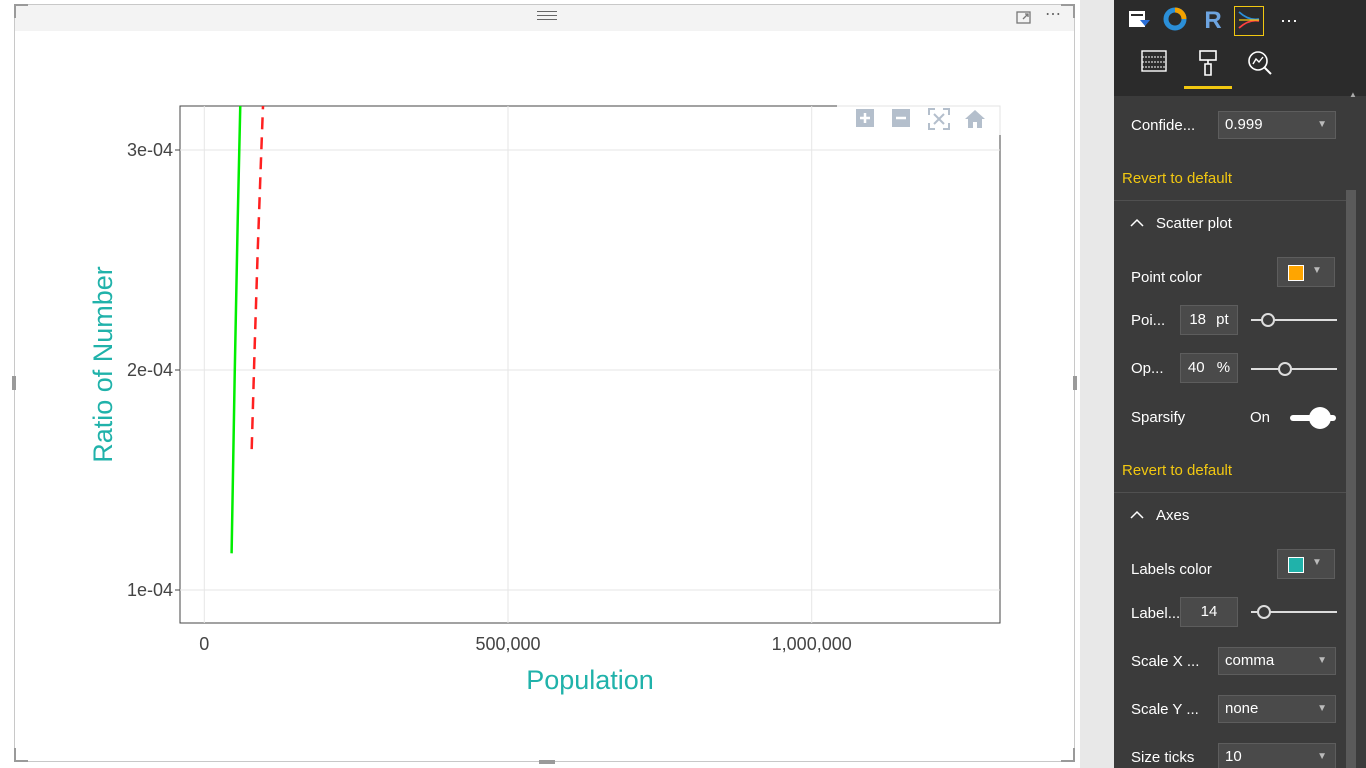  What do you see at coordinates (1353, 94) in the screenshot?
I see `scroll-up-arrow-icon: ▲` at bounding box center [1353, 94].